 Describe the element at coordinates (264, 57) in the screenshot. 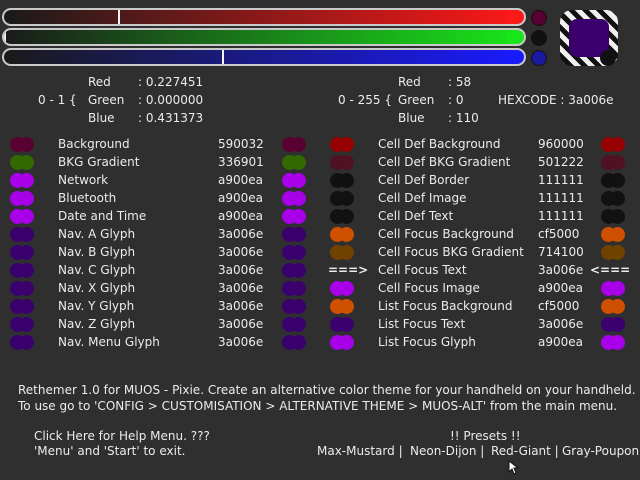

I see `blue-slider` at that location.